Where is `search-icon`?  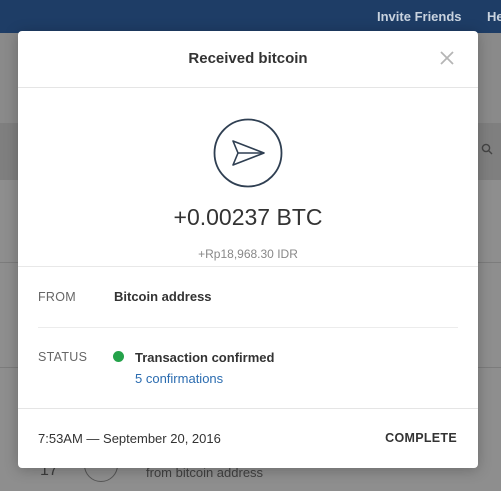 search-icon is located at coordinates (487, 149).